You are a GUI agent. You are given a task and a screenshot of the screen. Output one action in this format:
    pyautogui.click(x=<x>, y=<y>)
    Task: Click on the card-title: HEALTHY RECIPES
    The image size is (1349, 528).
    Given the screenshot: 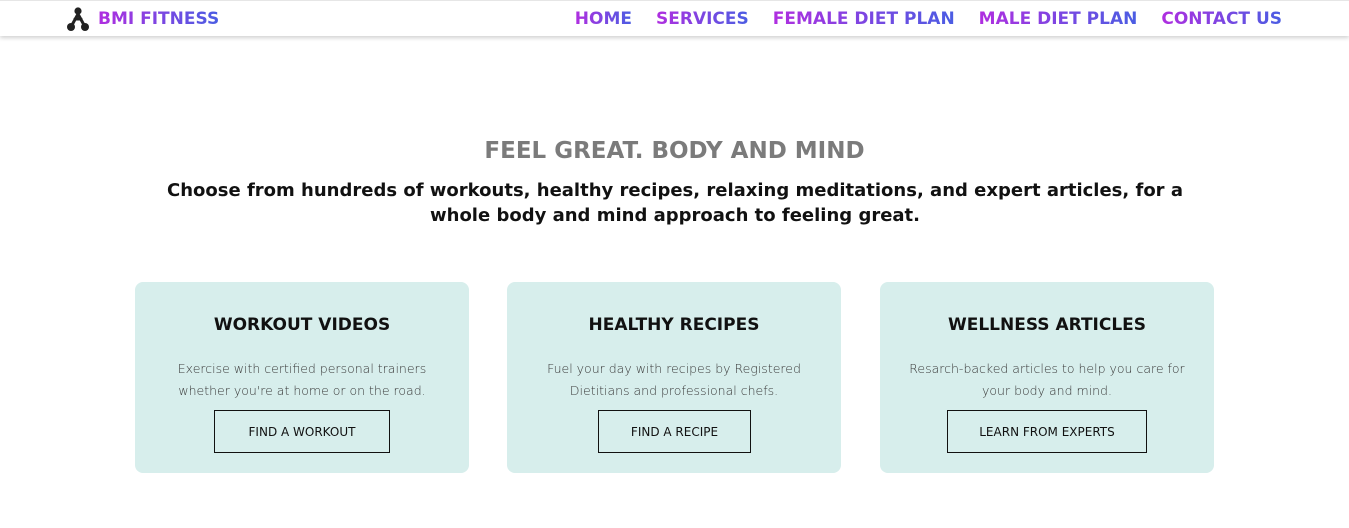 What is the action you would take?
    pyautogui.click(x=674, y=325)
    